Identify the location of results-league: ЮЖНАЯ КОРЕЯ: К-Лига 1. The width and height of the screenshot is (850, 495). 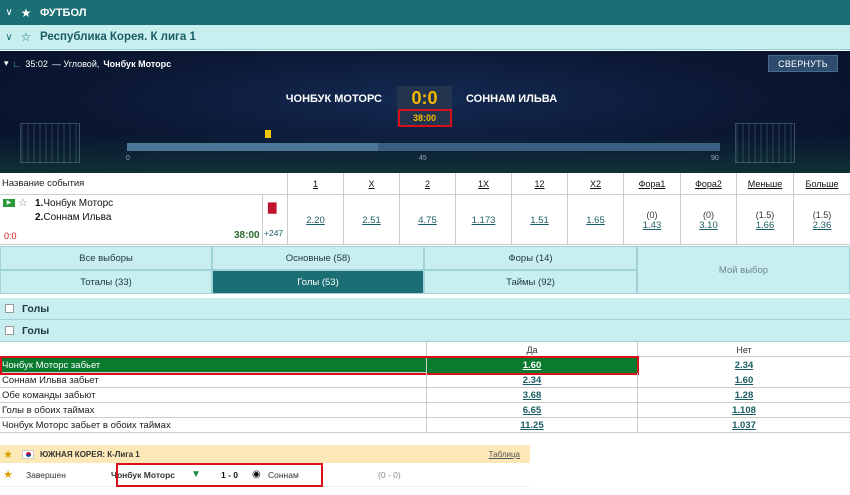
(90, 454).